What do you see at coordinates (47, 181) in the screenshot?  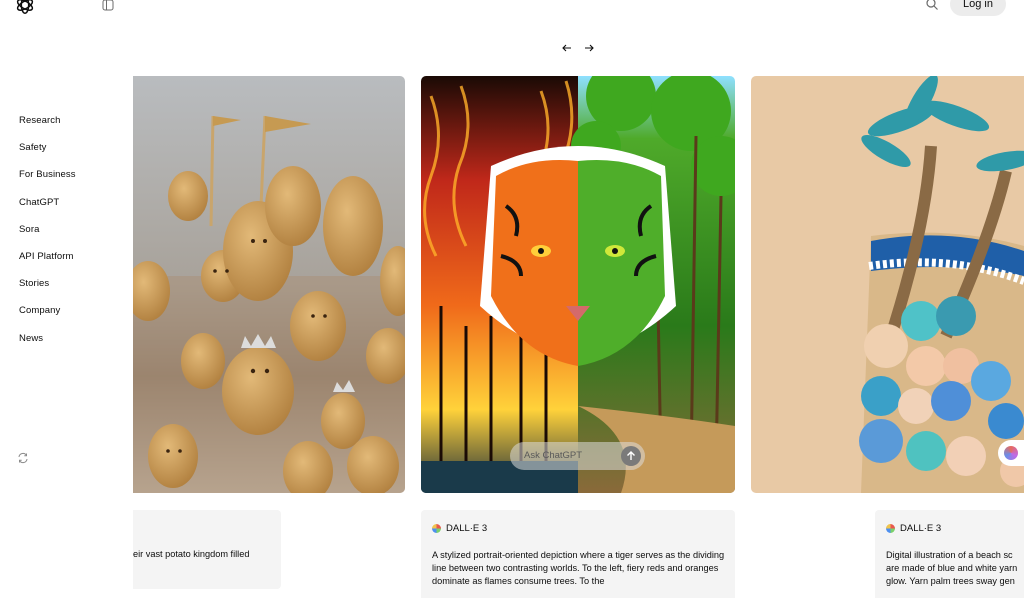 I see `sidebar-item-for-business: For Business` at bounding box center [47, 181].